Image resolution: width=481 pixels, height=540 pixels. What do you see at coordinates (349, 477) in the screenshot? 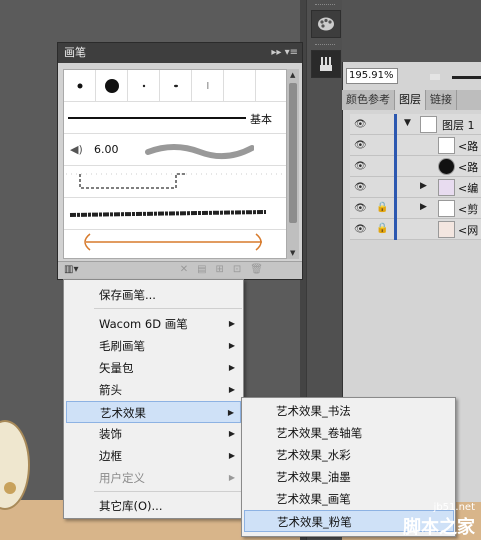
I see `submenu-item-ink: 艺术效果_油墨` at bounding box center [349, 477].